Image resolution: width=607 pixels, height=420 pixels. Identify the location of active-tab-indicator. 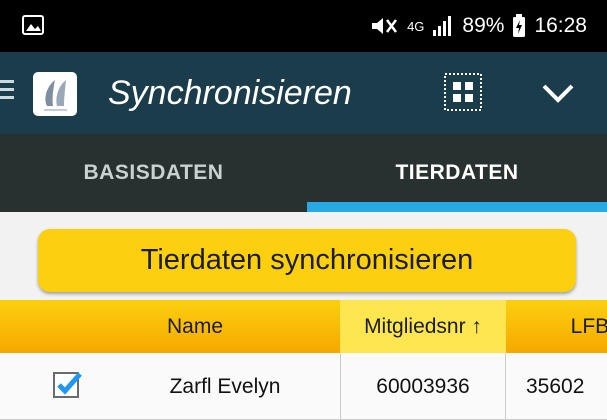
(457, 207).